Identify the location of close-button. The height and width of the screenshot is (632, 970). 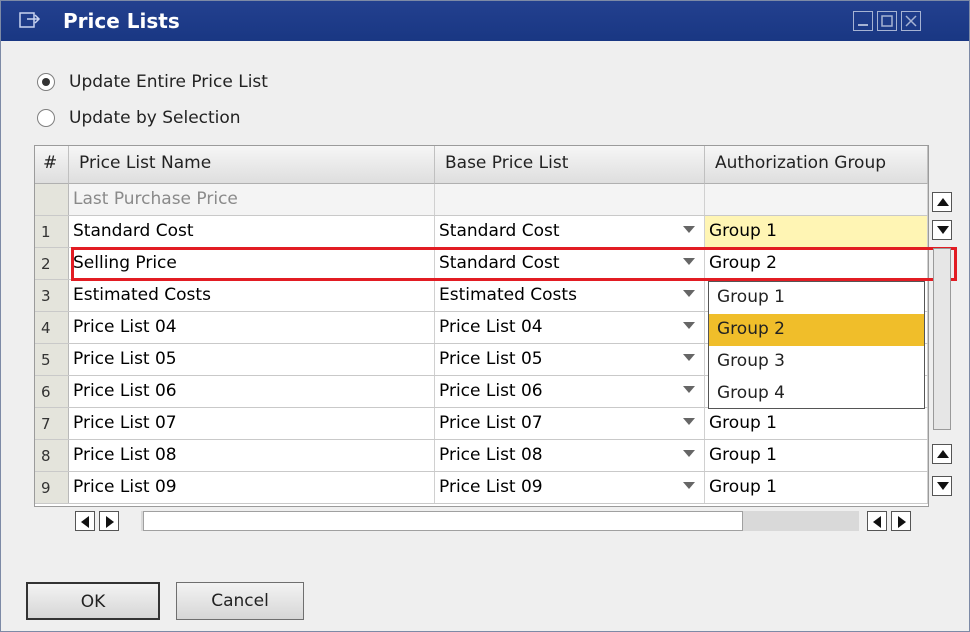
(911, 21).